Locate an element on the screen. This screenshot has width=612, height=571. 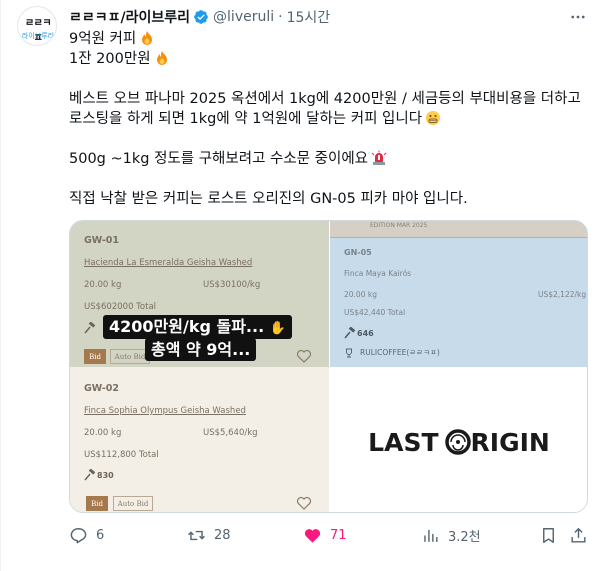
winner-row: RULICOFFEE(ㄹㄹㅋㅍ) is located at coordinates (392, 352).